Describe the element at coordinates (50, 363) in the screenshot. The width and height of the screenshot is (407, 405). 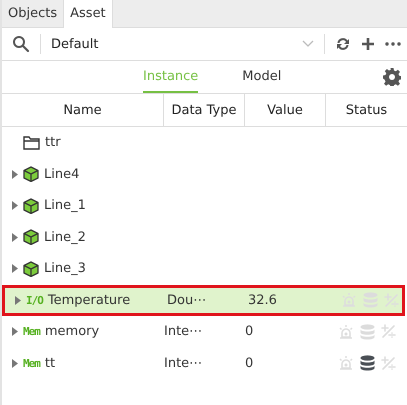
I see `item-name: tt` at that location.